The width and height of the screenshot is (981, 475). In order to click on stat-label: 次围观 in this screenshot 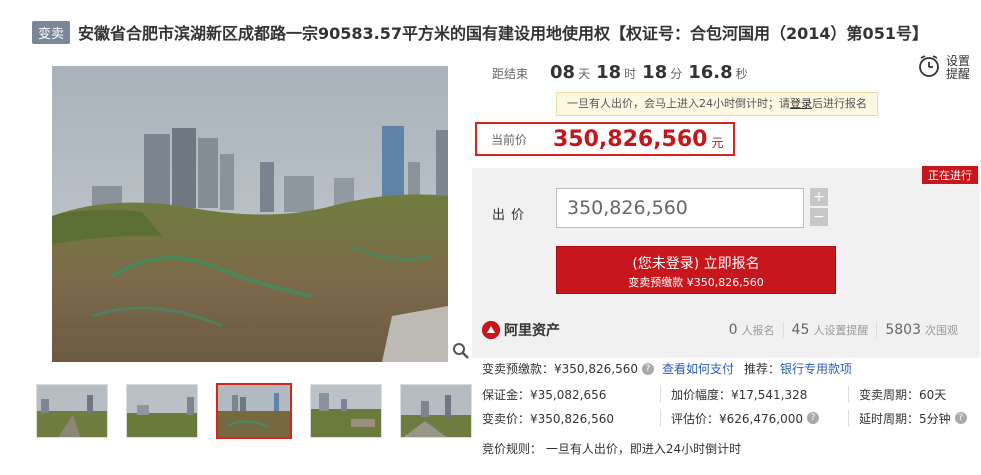, I will do `click(941, 330)`.